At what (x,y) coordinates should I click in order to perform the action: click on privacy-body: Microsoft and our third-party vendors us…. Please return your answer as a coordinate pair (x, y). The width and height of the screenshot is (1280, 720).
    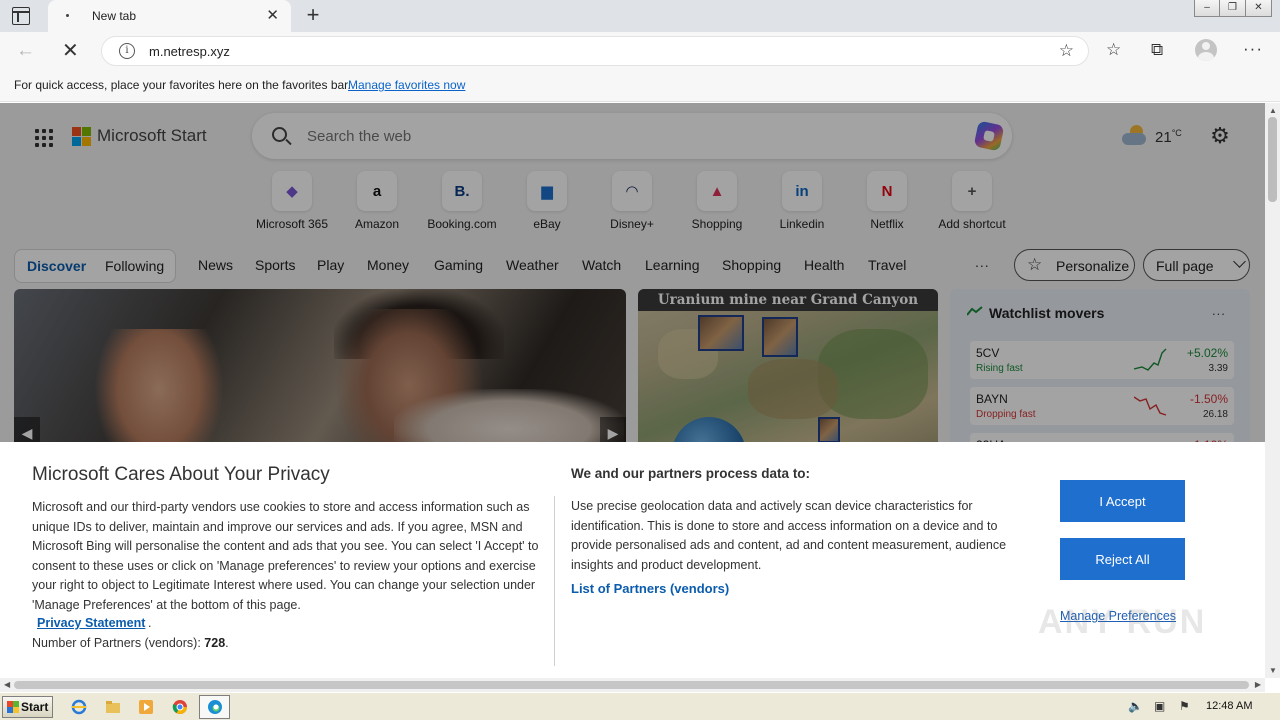
    Looking at the image, I should click on (285, 556).